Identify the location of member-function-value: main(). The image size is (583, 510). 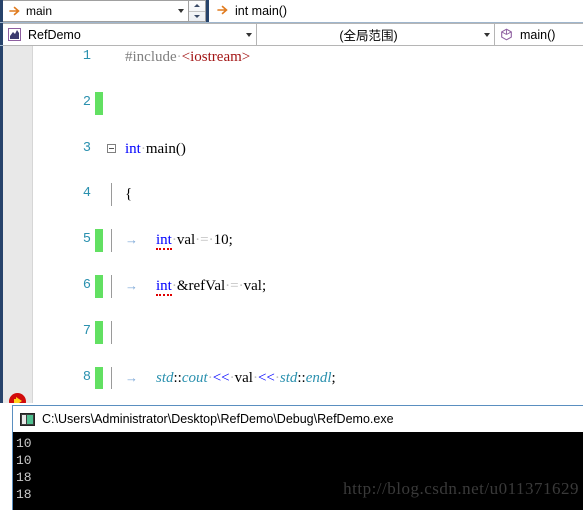
(538, 34).